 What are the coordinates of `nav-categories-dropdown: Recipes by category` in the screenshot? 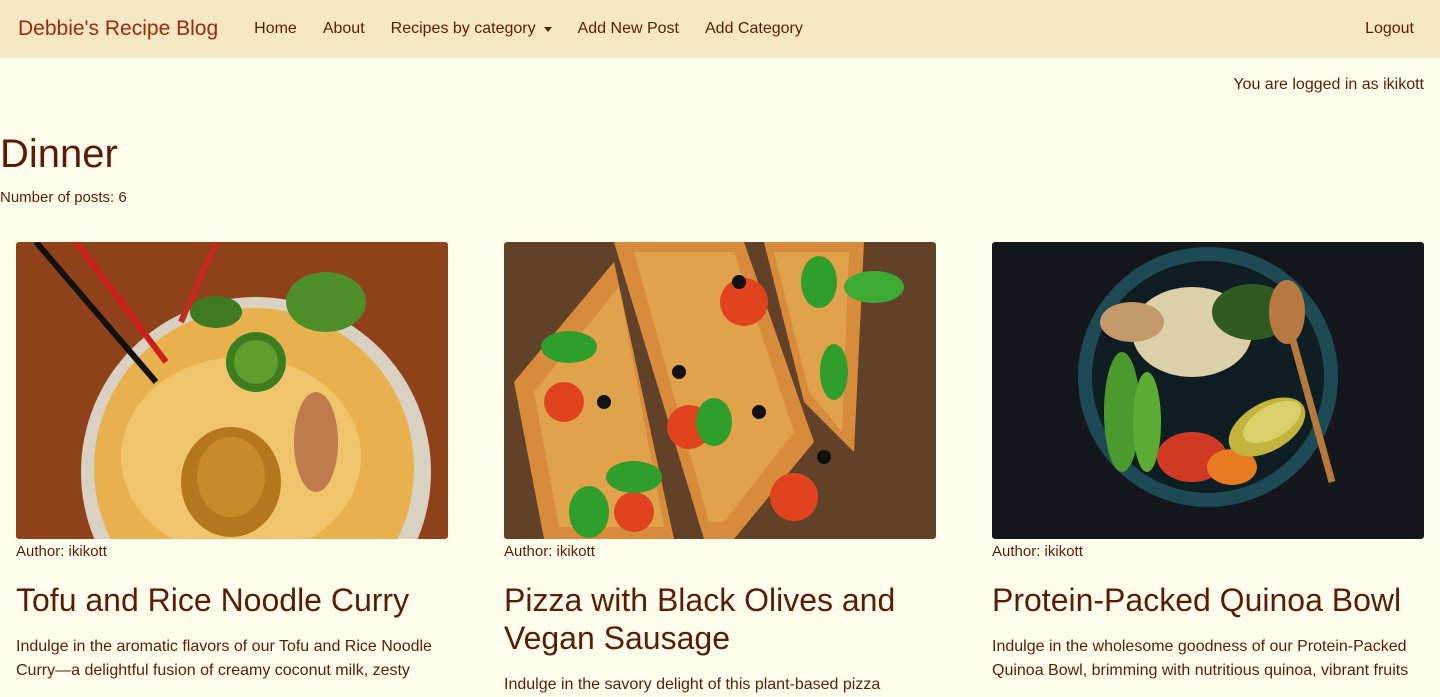 It's located at (471, 29).